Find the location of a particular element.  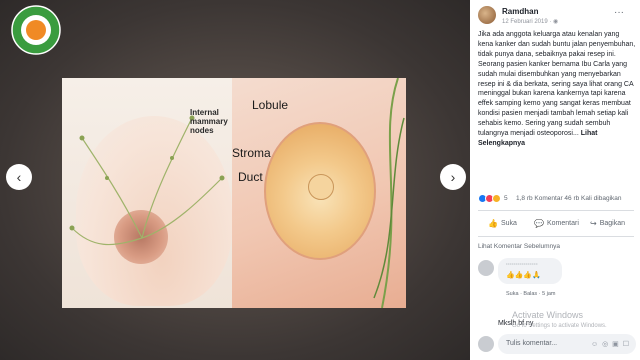

current-user-avatar is located at coordinates (486, 344).